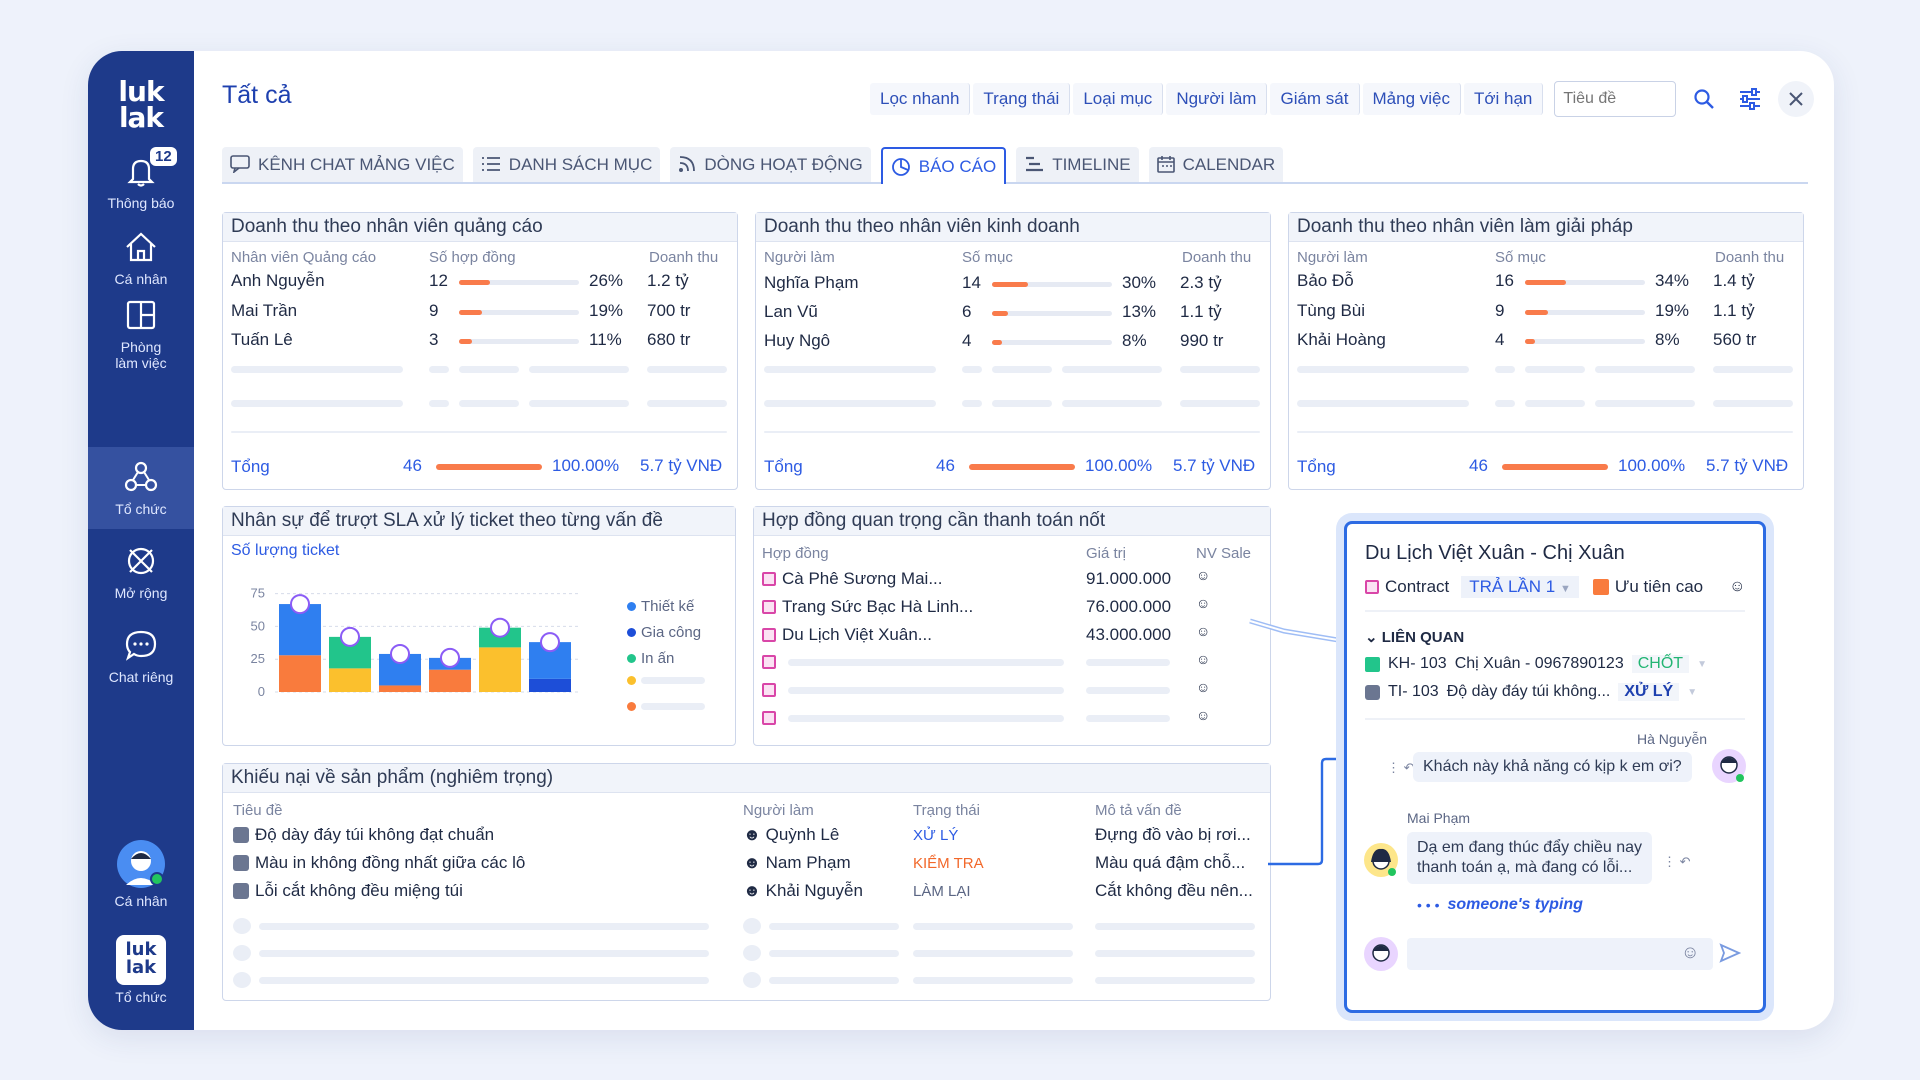 The width and height of the screenshot is (1920, 1080). What do you see at coordinates (1750, 99) in the screenshot?
I see `filter-settings-button` at bounding box center [1750, 99].